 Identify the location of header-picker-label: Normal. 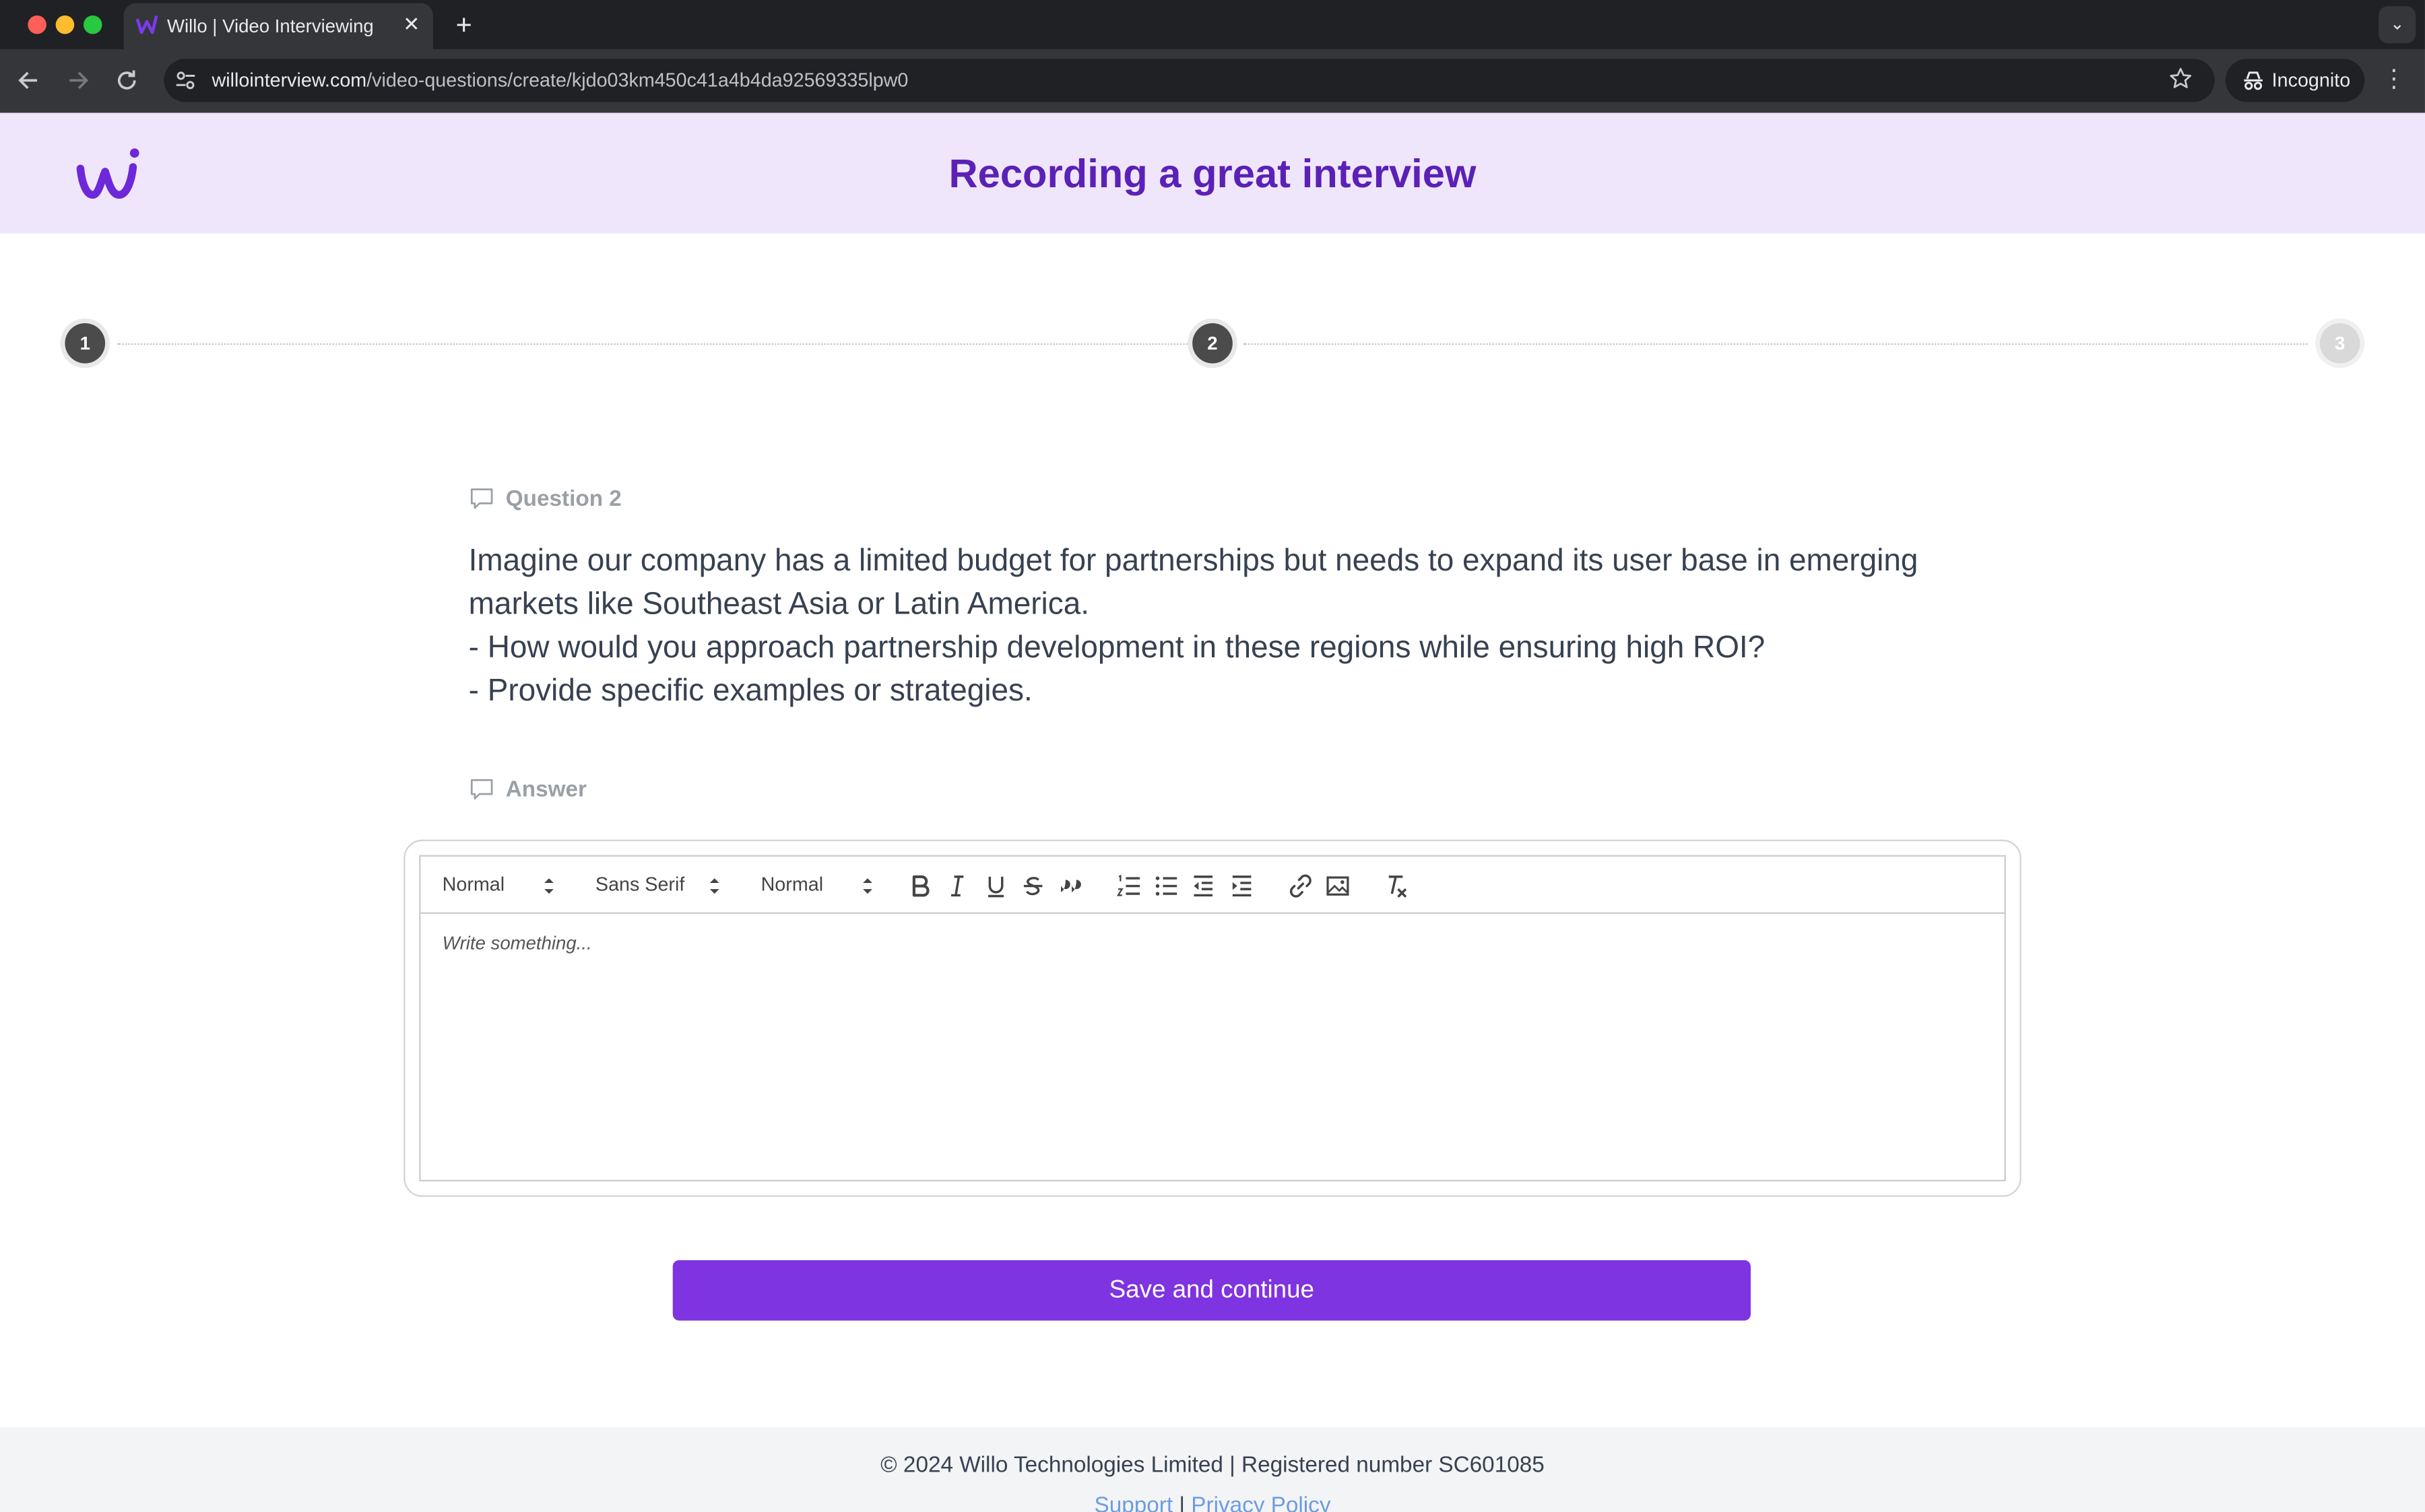
(473, 885).